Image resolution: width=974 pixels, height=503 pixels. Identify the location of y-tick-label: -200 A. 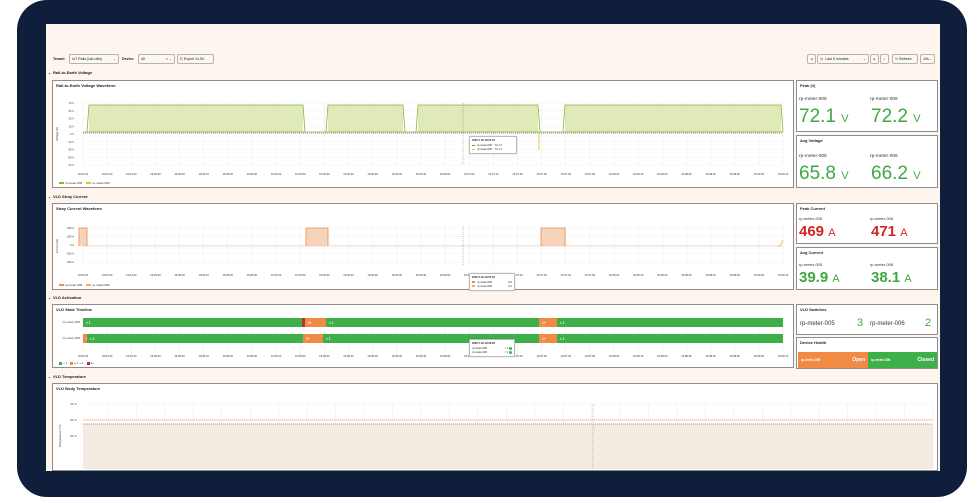
(70, 254).